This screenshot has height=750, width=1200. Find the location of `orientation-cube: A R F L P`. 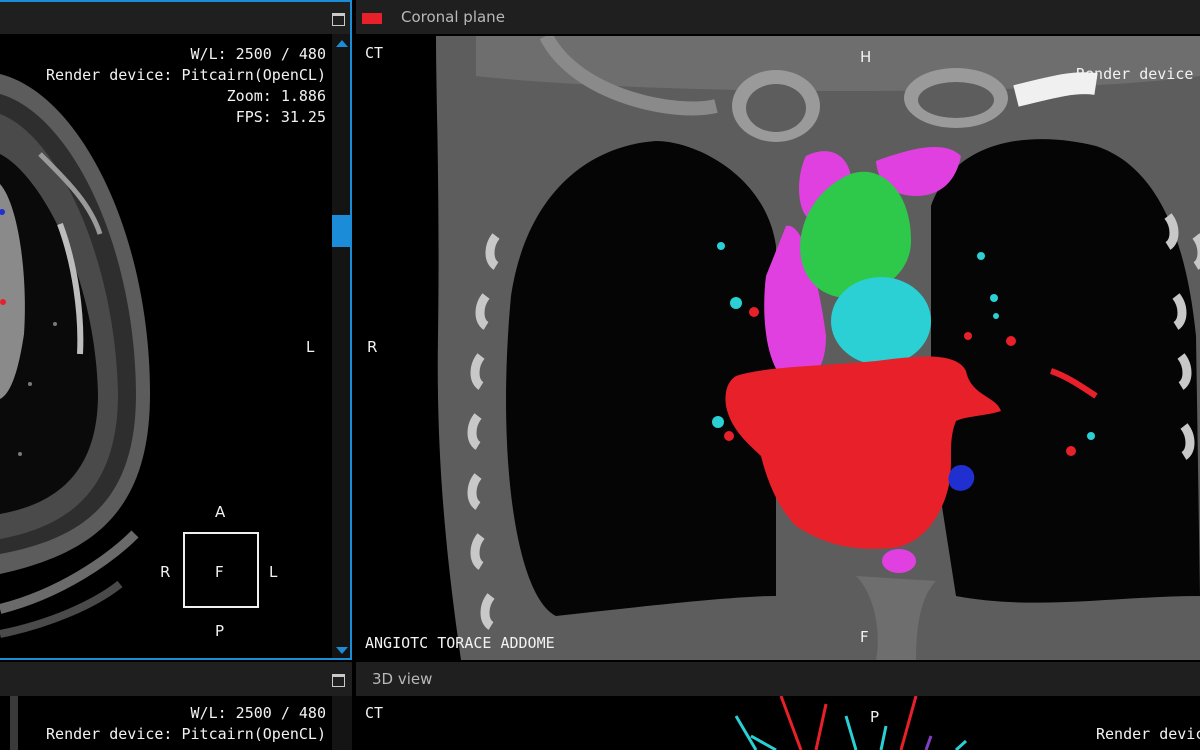

orientation-cube: A R F L P is located at coordinates (220, 570).